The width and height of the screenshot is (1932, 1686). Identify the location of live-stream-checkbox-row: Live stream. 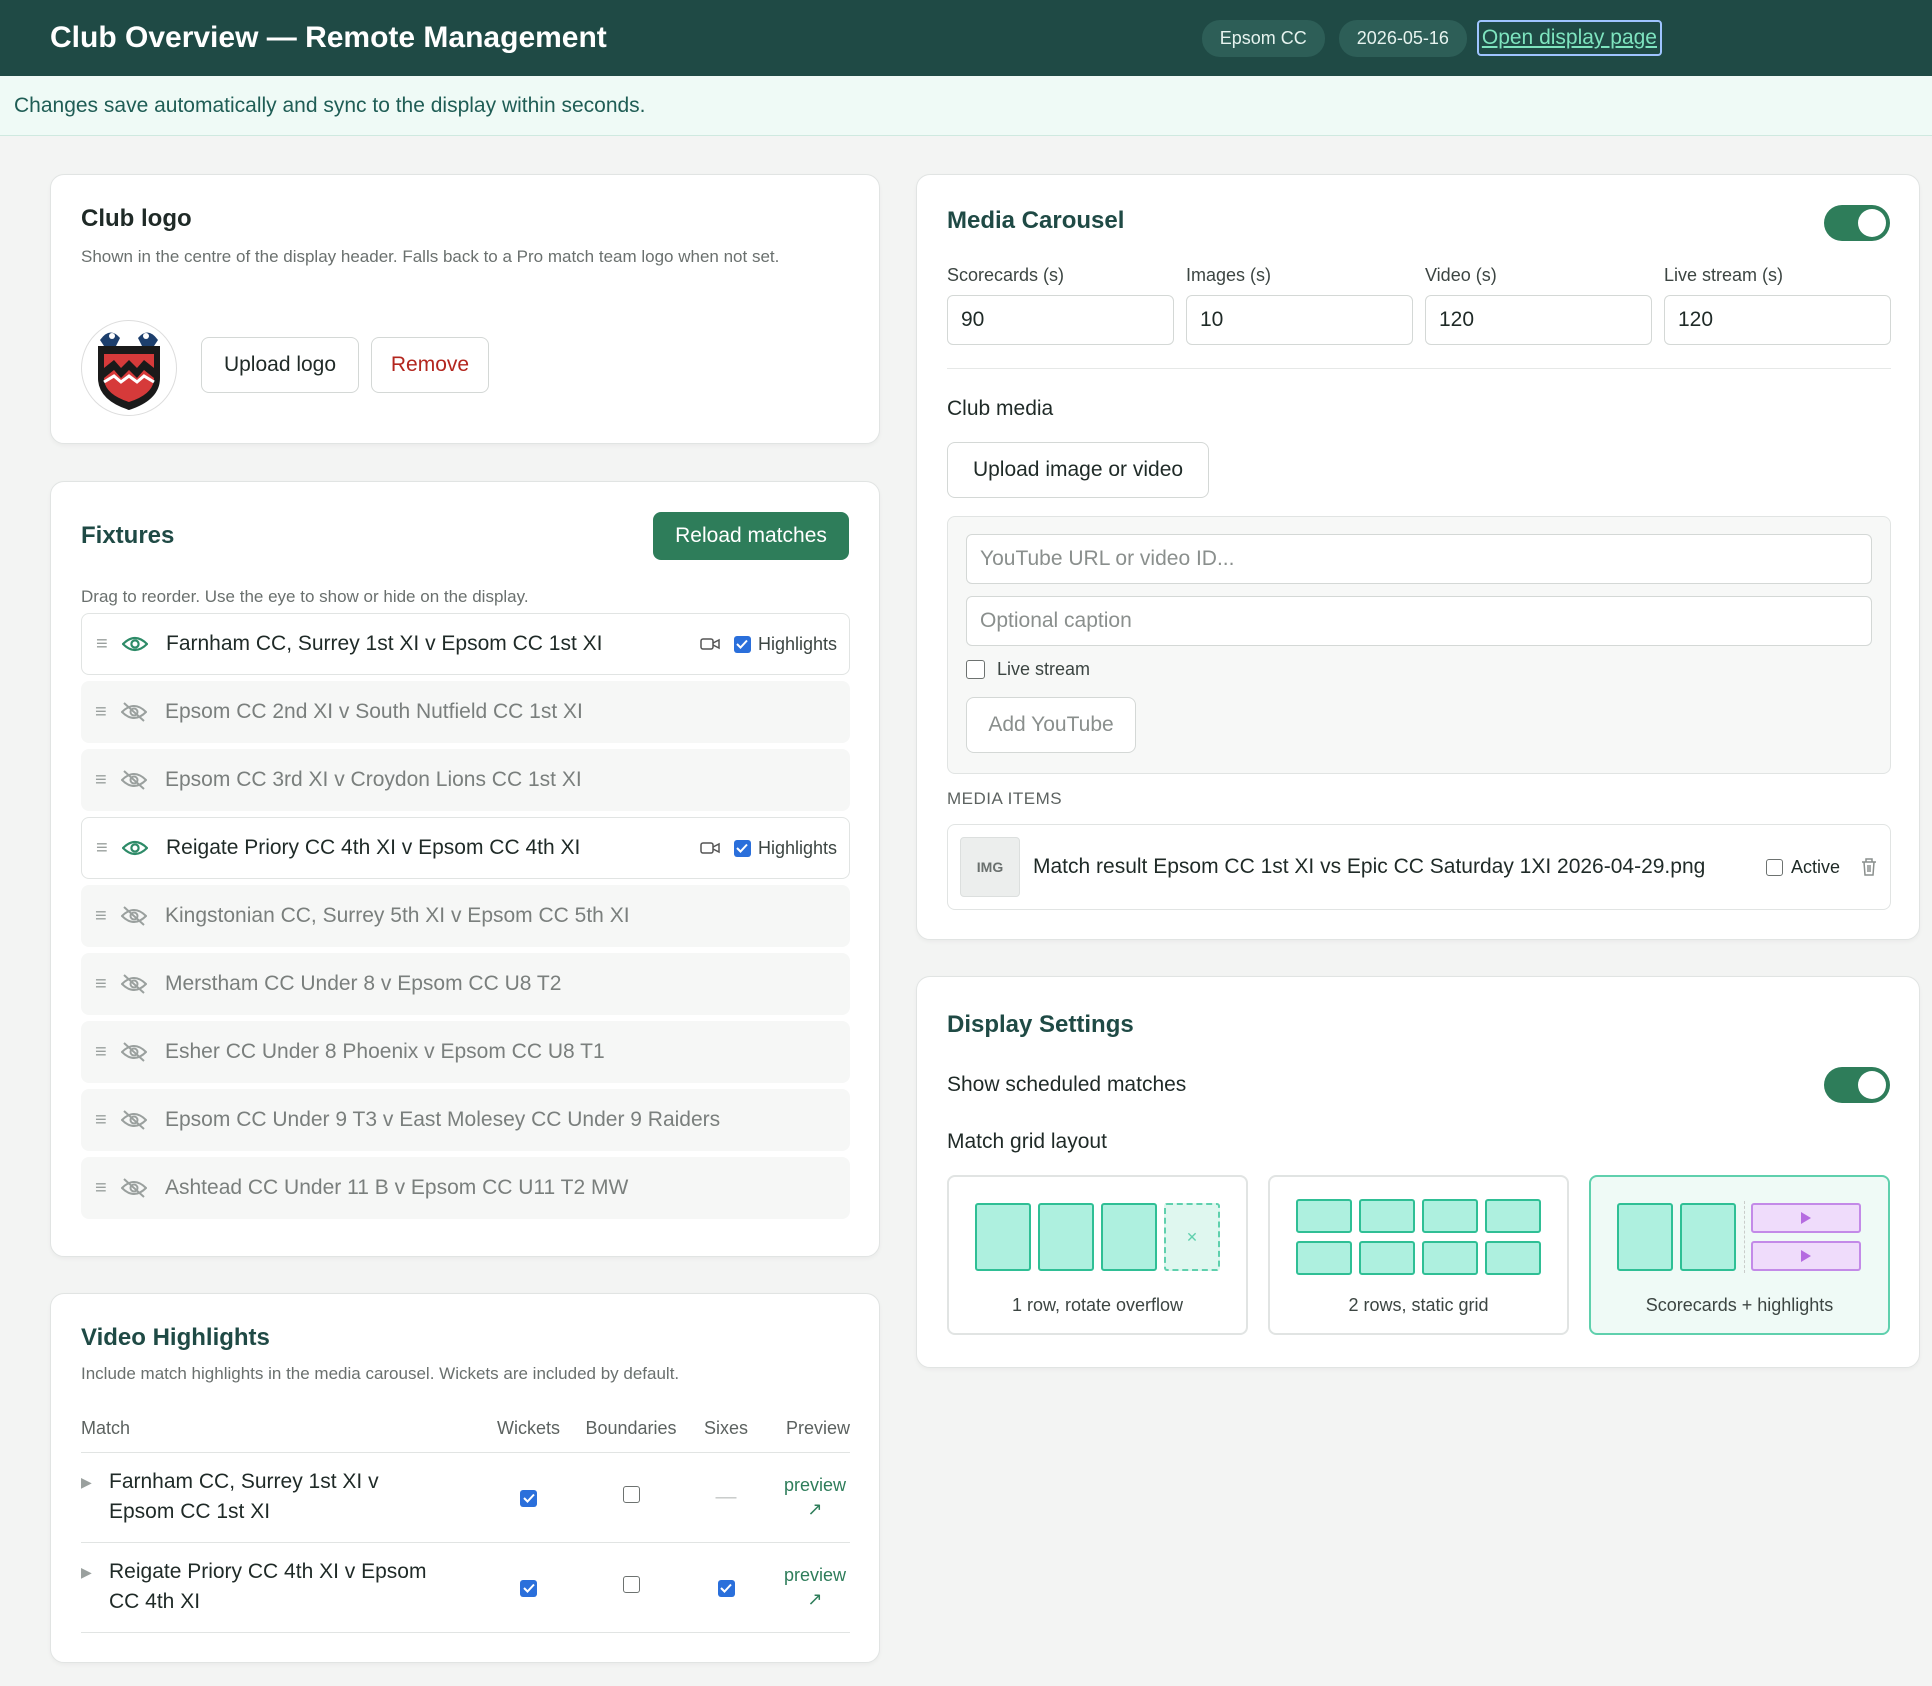
(1028, 669).